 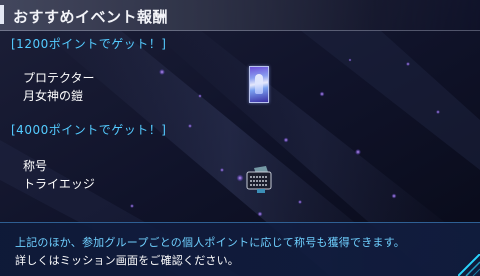 What do you see at coordinates (89, 44) in the screenshot?
I see `reward-condition-1200: [1200ポイントでゲット！]` at bounding box center [89, 44].